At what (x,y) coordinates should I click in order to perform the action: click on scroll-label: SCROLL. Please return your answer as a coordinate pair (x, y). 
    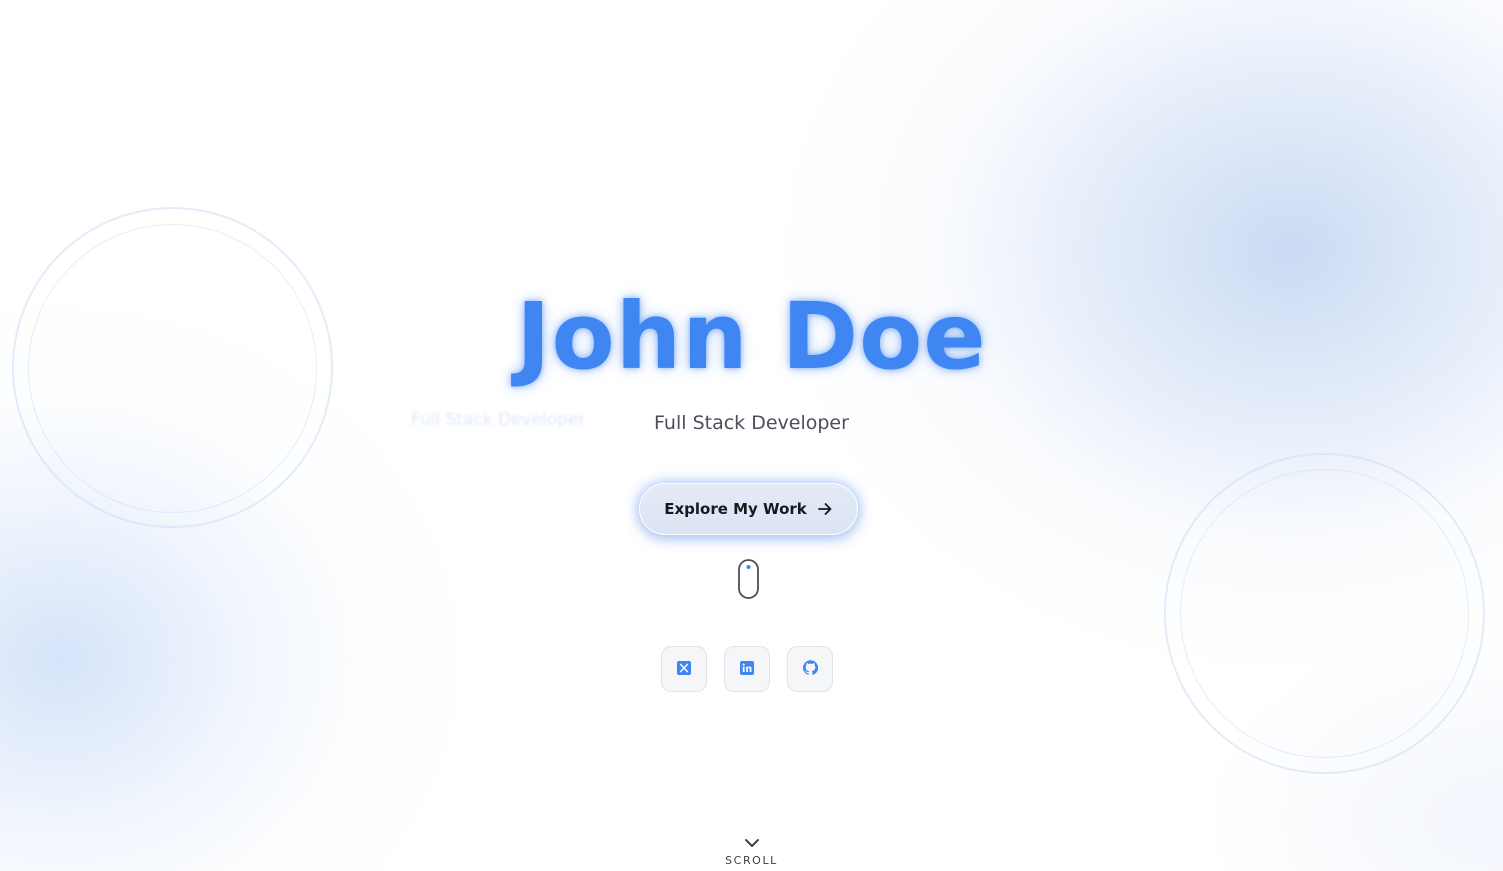
    Looking at the image, I should click on (751, 860).